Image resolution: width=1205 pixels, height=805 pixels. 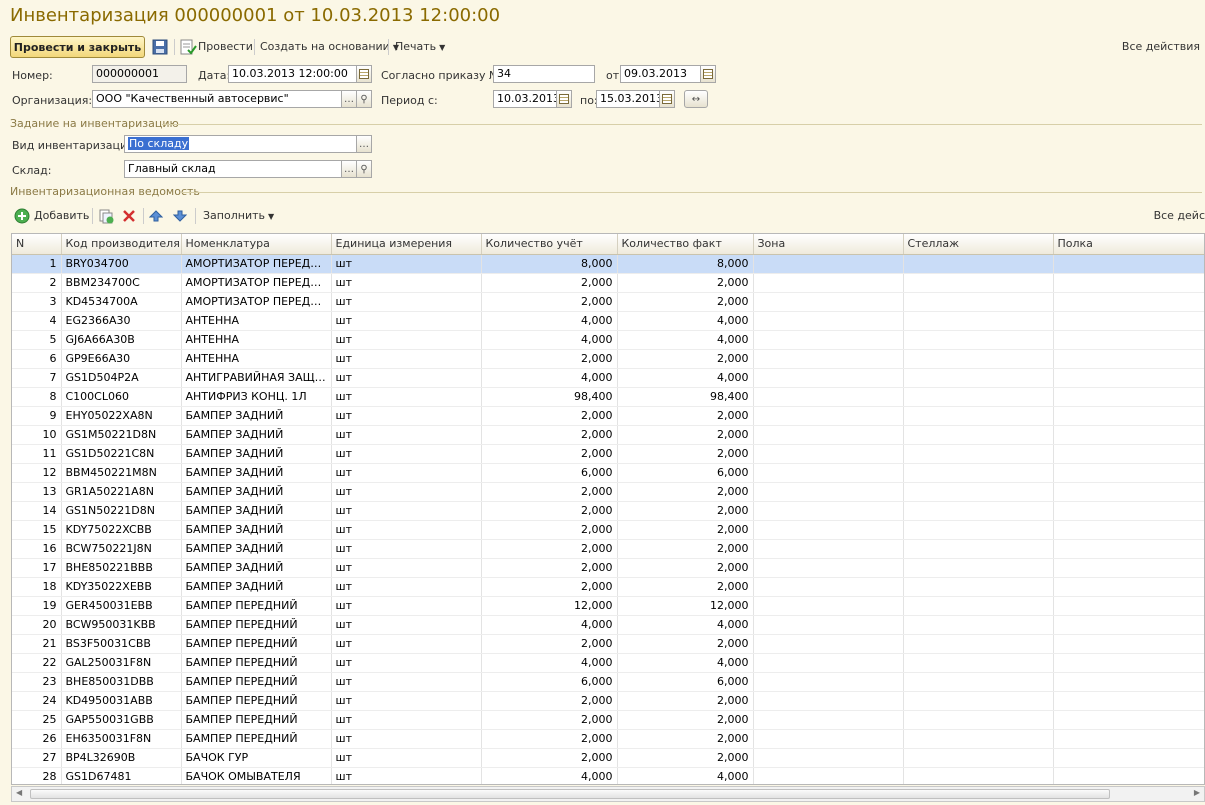 What do you see at coordinates (19, 792) in the screenshot?
I see `scroll-left-icon: ◀` at bounding box center [19, 792].